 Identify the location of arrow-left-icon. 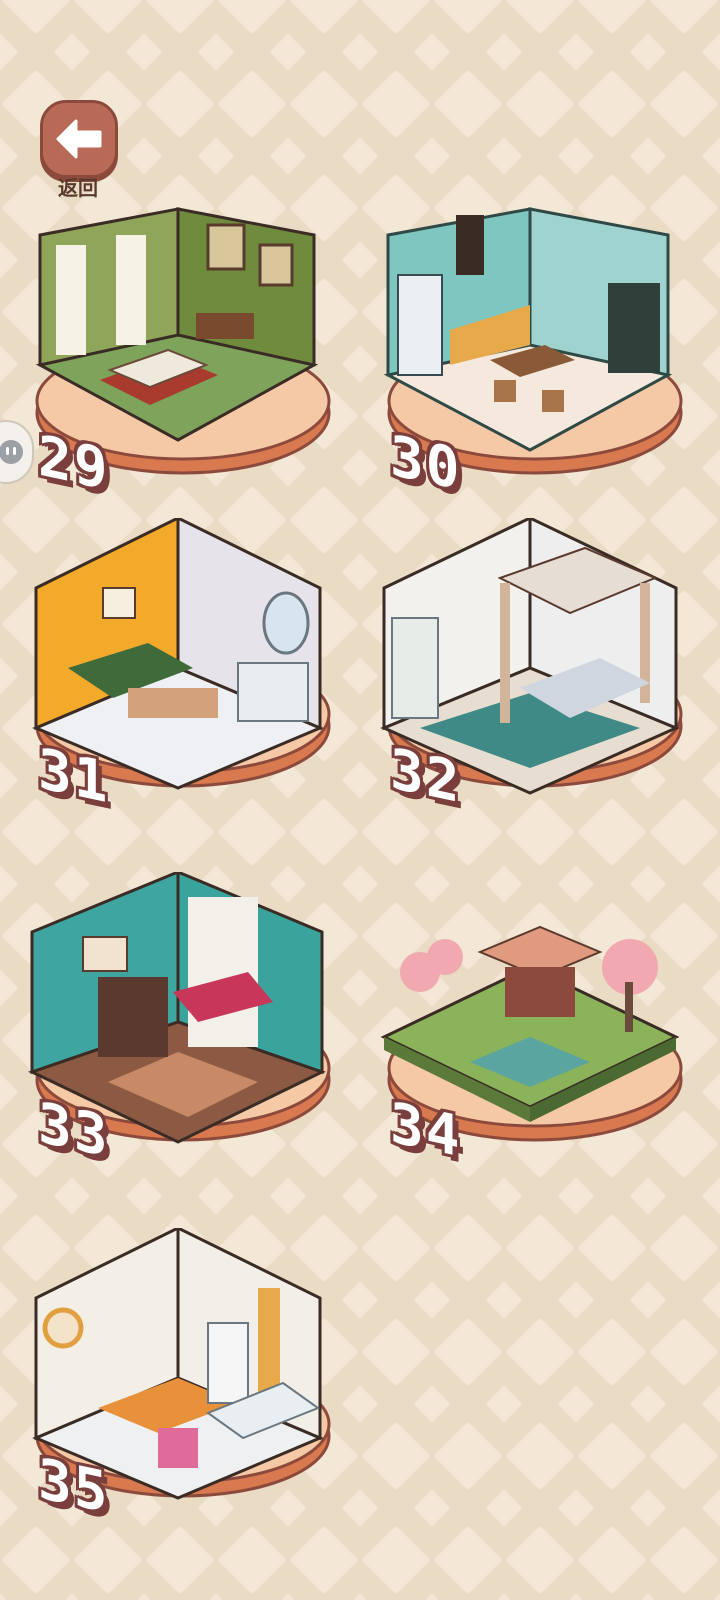
(79, 139).